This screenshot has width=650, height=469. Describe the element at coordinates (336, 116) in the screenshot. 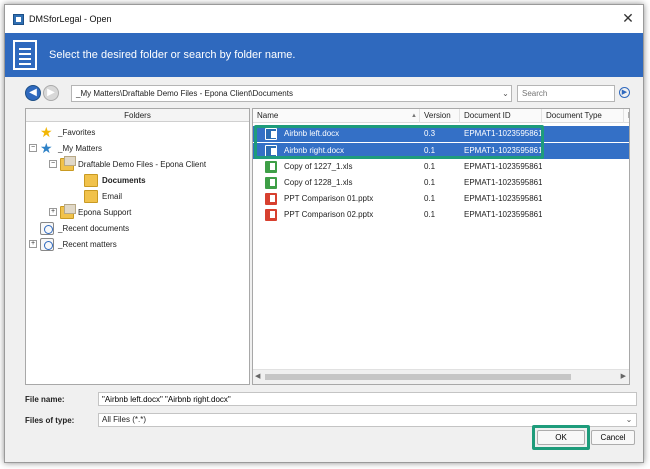

I see `column-header-name: Name` at that location.